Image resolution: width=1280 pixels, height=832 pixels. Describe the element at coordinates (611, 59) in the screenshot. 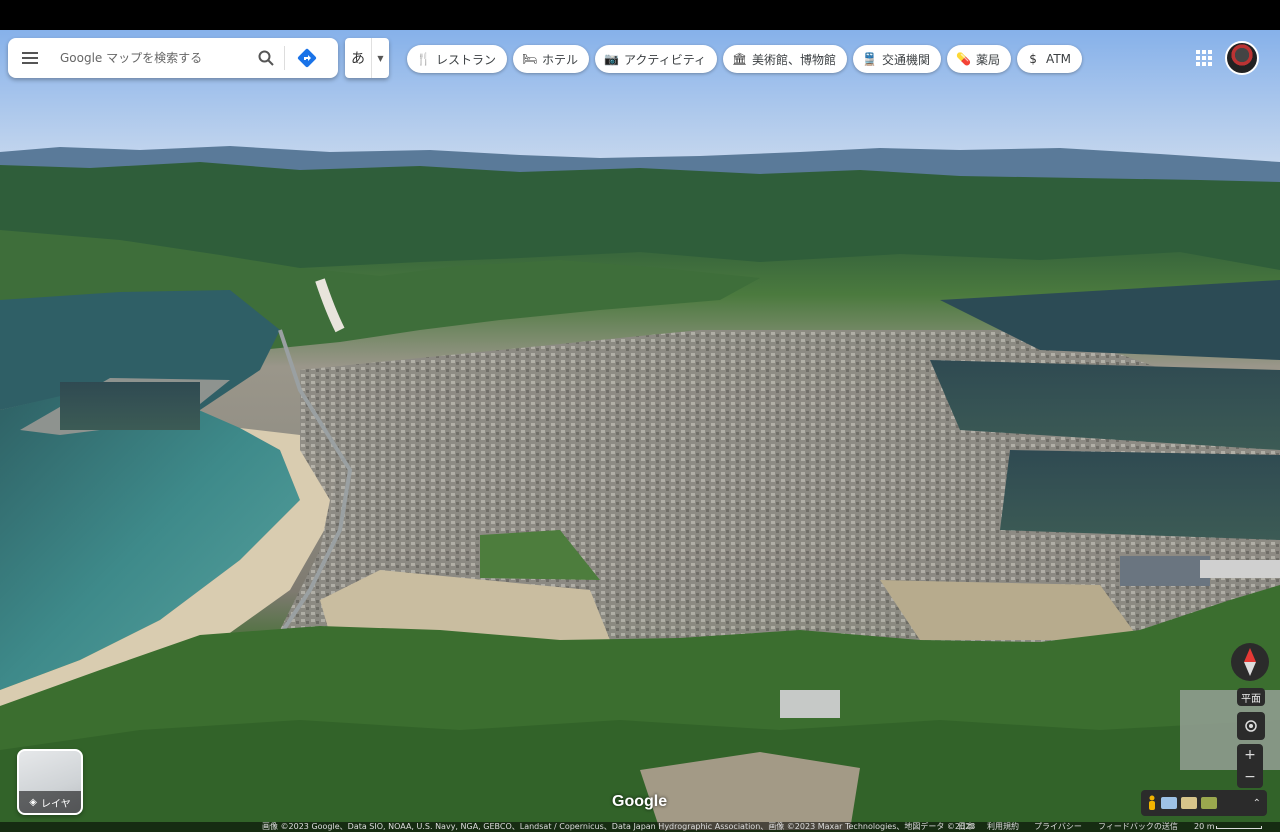

I see `camera-icon: 📷` at that location.